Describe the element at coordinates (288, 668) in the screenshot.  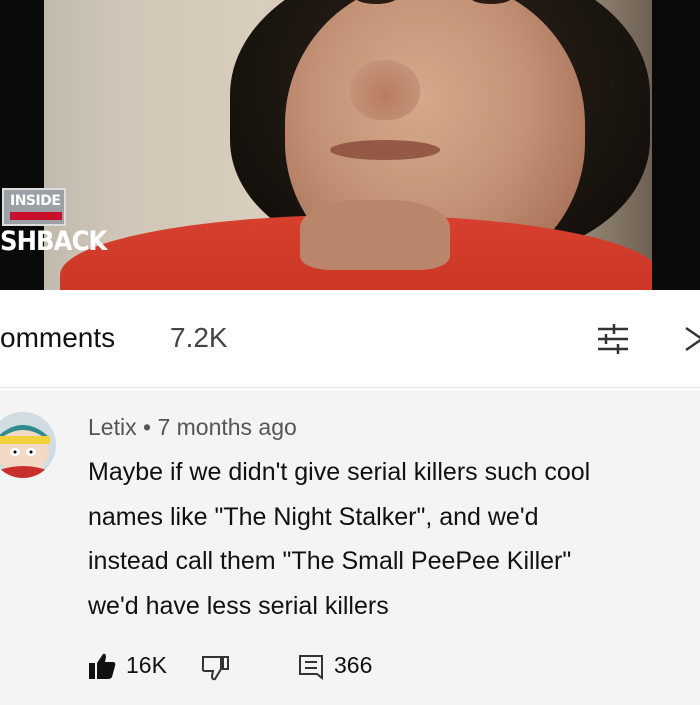
I see `comment-actions: 16K 366` at that location.